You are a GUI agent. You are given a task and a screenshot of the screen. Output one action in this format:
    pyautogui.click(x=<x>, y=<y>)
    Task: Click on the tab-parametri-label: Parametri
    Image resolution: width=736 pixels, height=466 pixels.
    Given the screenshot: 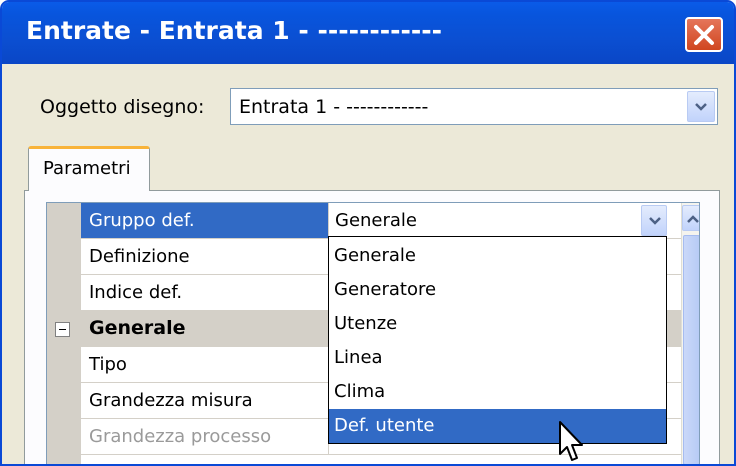 What is the action you would take?
    pyautogui.click(x=87, y=168)
    